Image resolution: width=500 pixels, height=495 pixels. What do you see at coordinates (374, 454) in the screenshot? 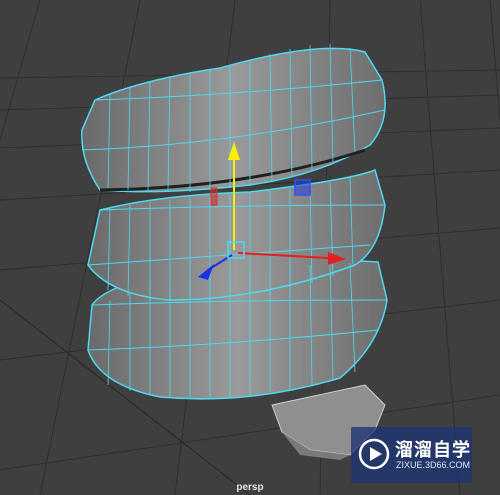
I see `play-circle-icon` at bounding box center [374, 454].